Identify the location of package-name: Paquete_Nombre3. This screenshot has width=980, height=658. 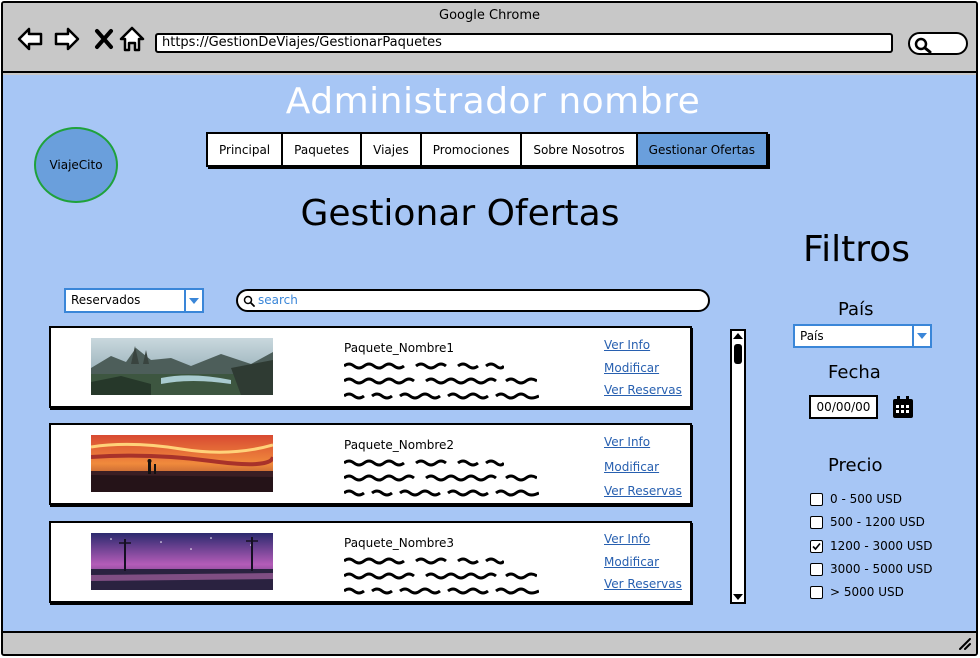
(399, 543).